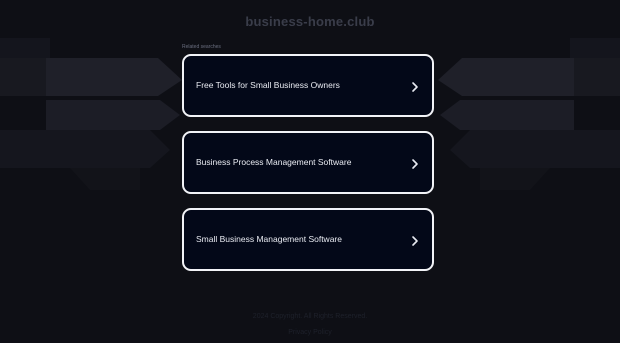  Describe the element at coordinates (310, 332) in the screenshot. I see `privacy-policy-link: Privacy Policy` at that location.